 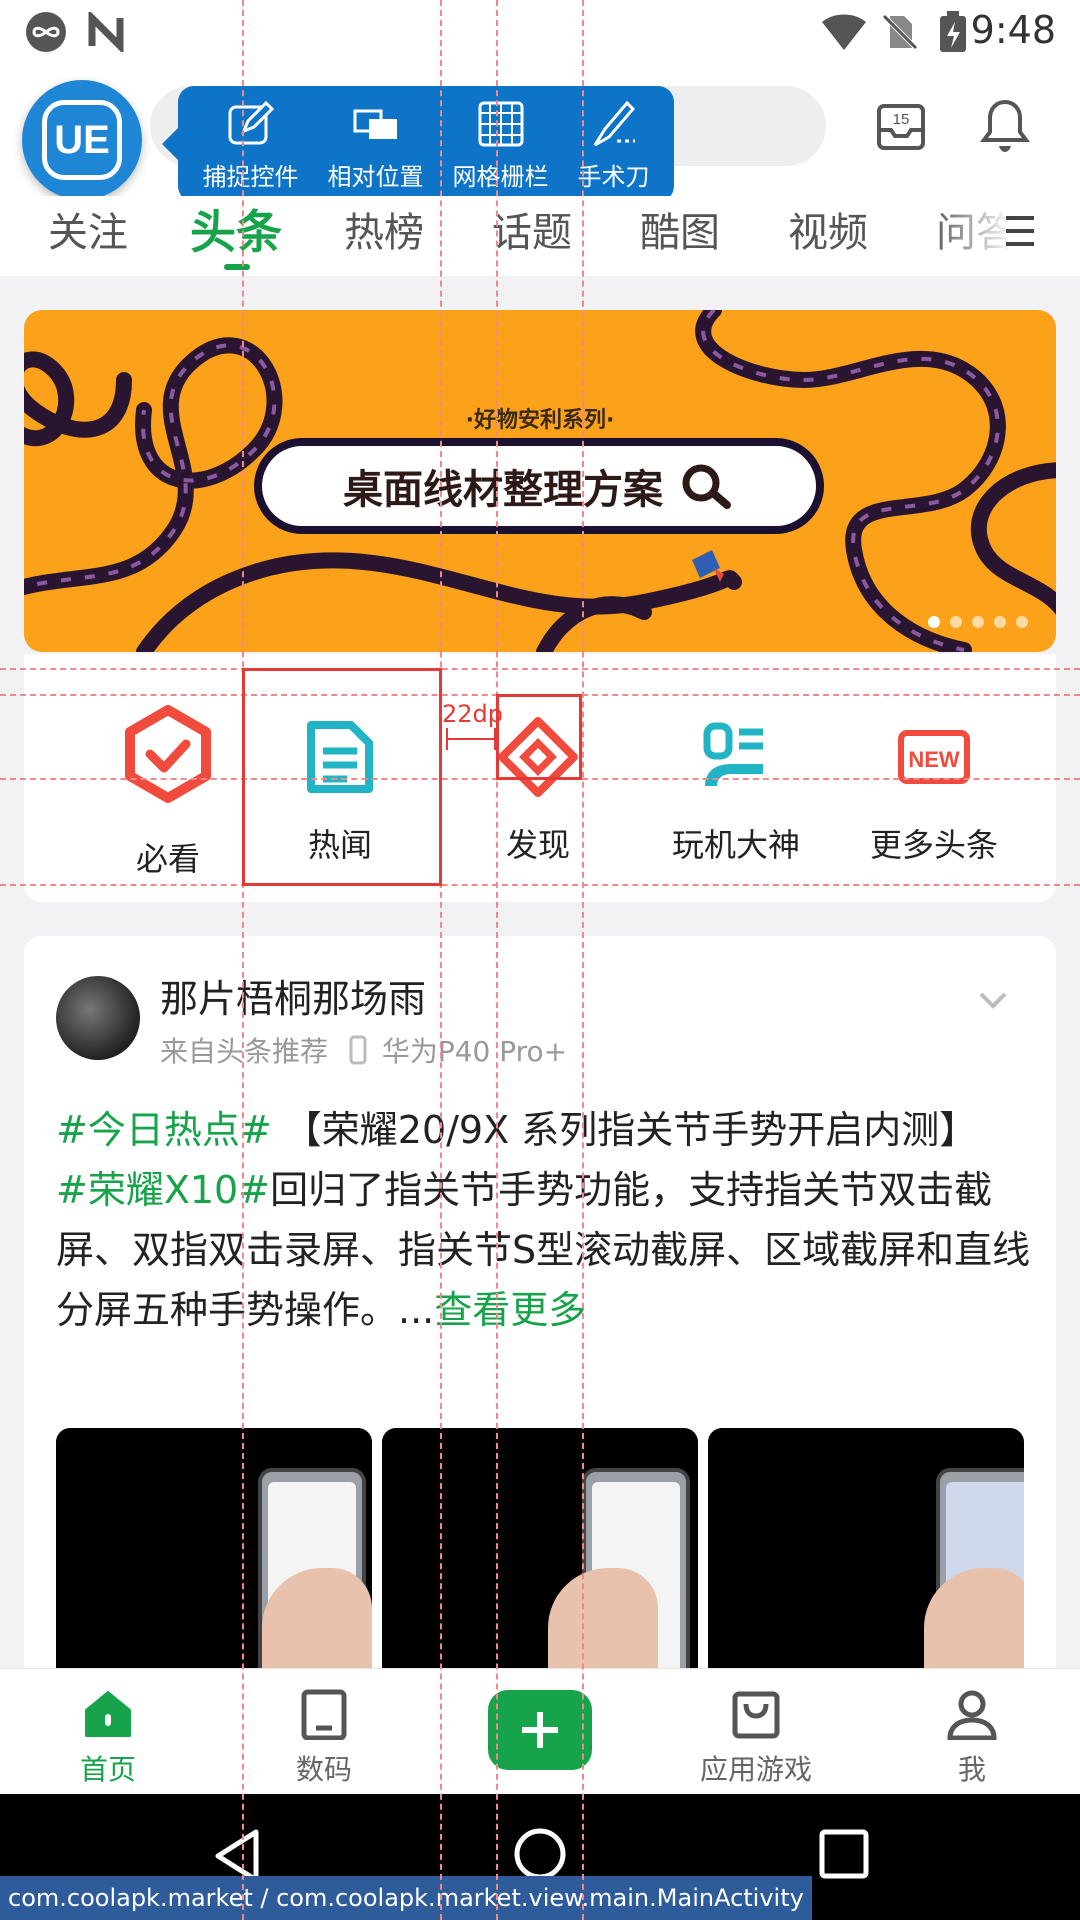 What do you see at coordinates (1005, 126) in the screenshot?
I see `notification-bell-icon` at bounding box center [1005, 126].